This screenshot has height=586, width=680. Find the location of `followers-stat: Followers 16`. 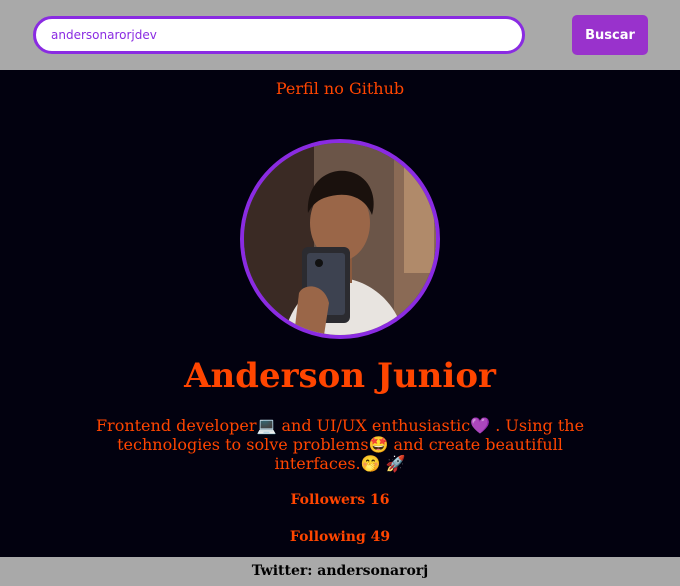

followers-stat: Followers 16 is located at coordinates (340, 500).